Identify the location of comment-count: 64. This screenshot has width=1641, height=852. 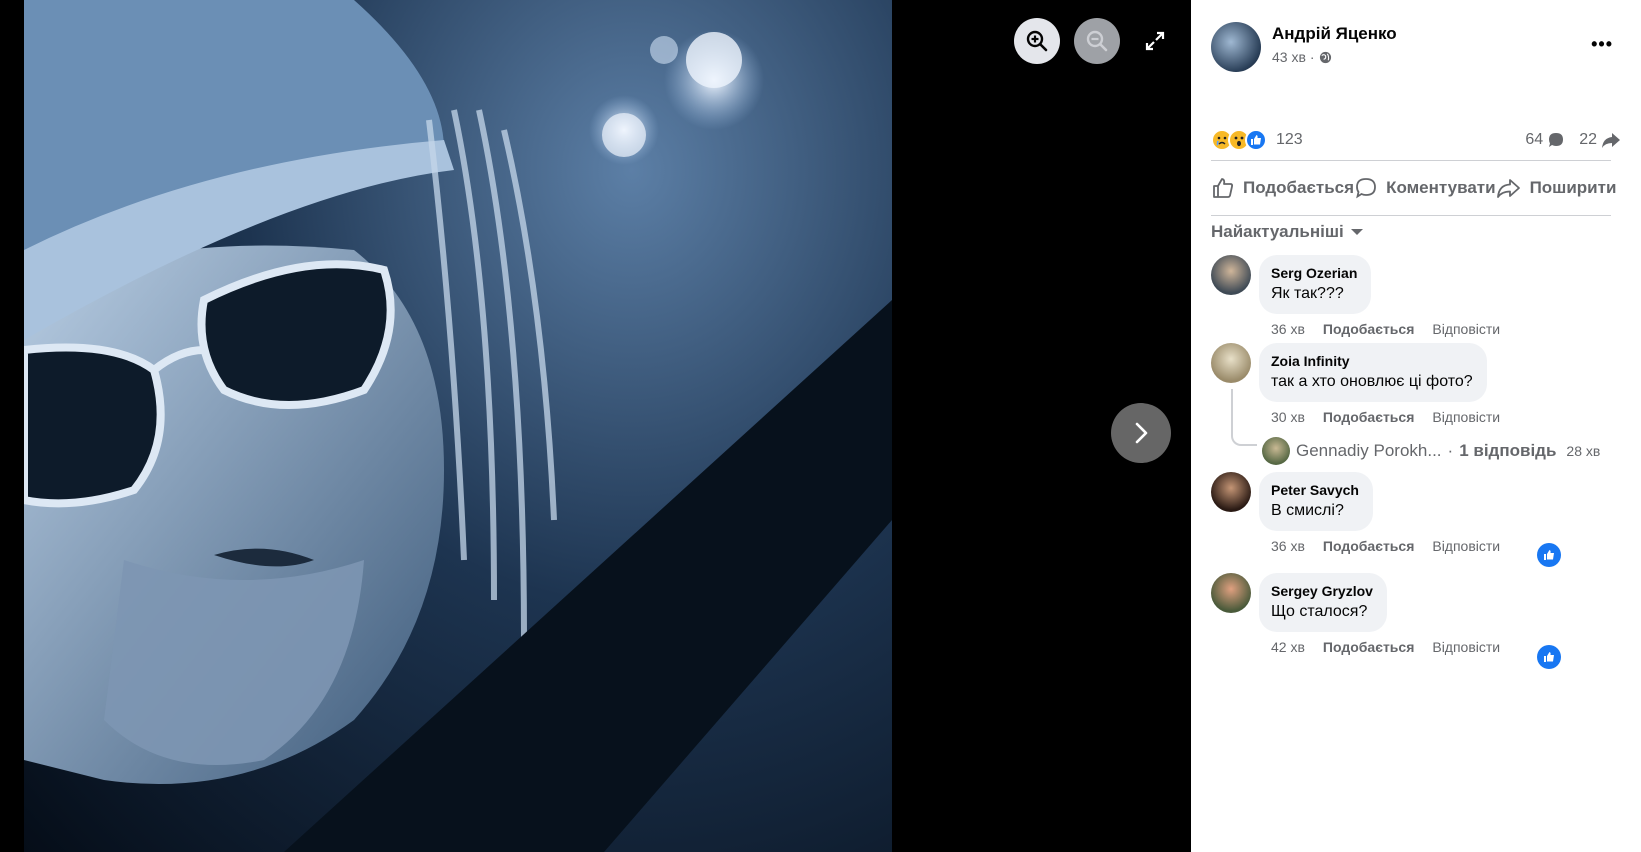
(1545, 140).